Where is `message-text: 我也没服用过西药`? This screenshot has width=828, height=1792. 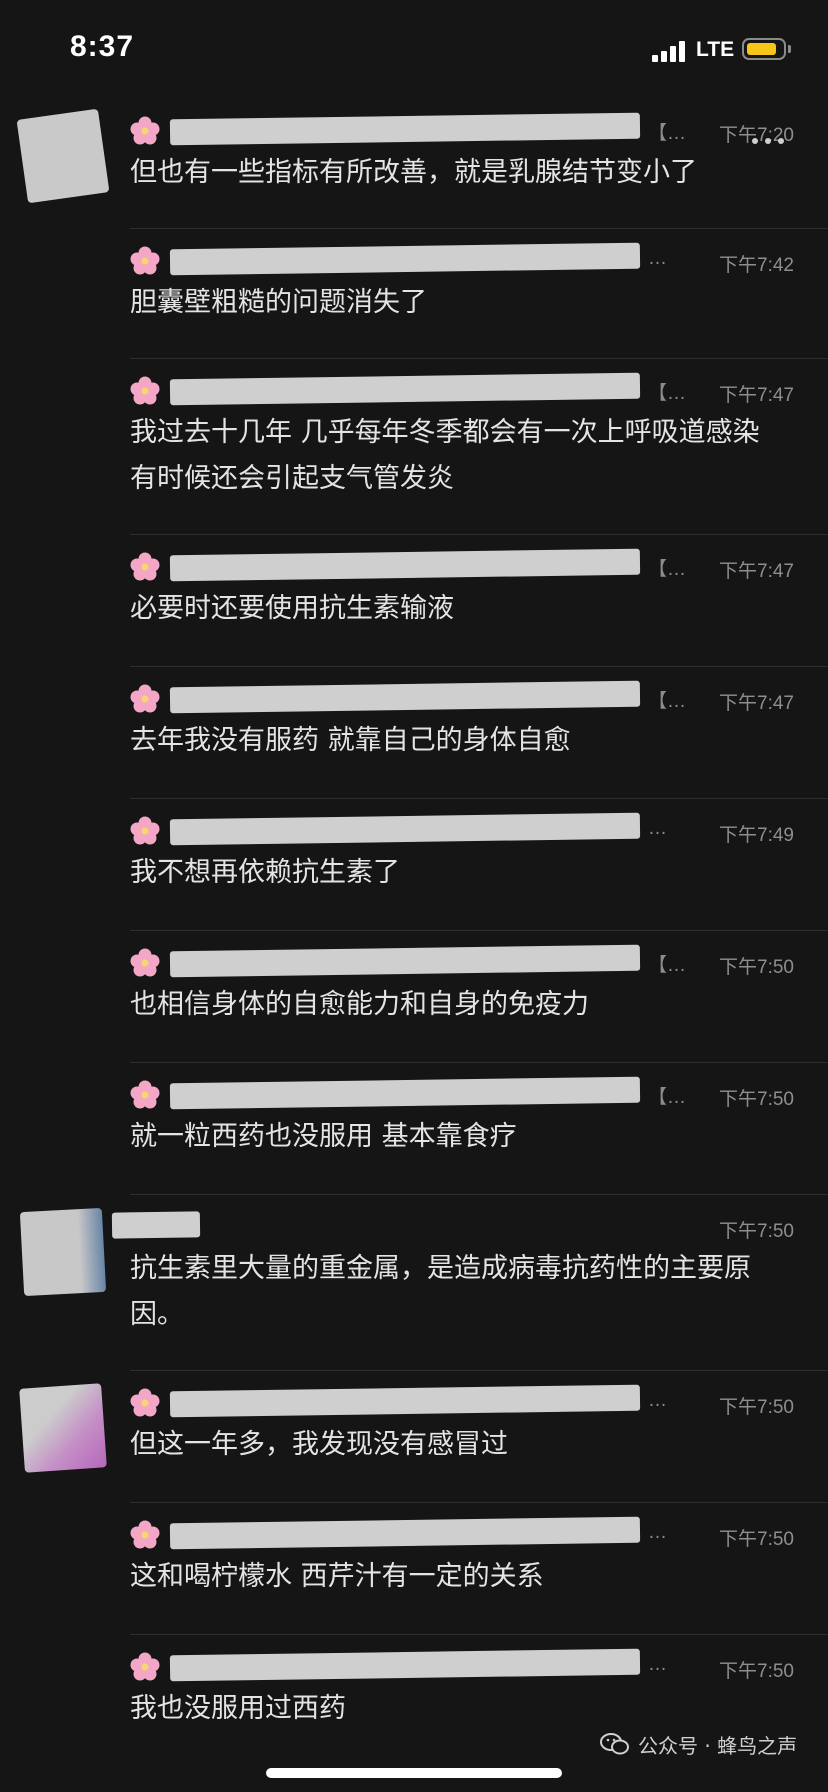
message-text: 我也没服用过西药 is located at coordinates (238, 1708).